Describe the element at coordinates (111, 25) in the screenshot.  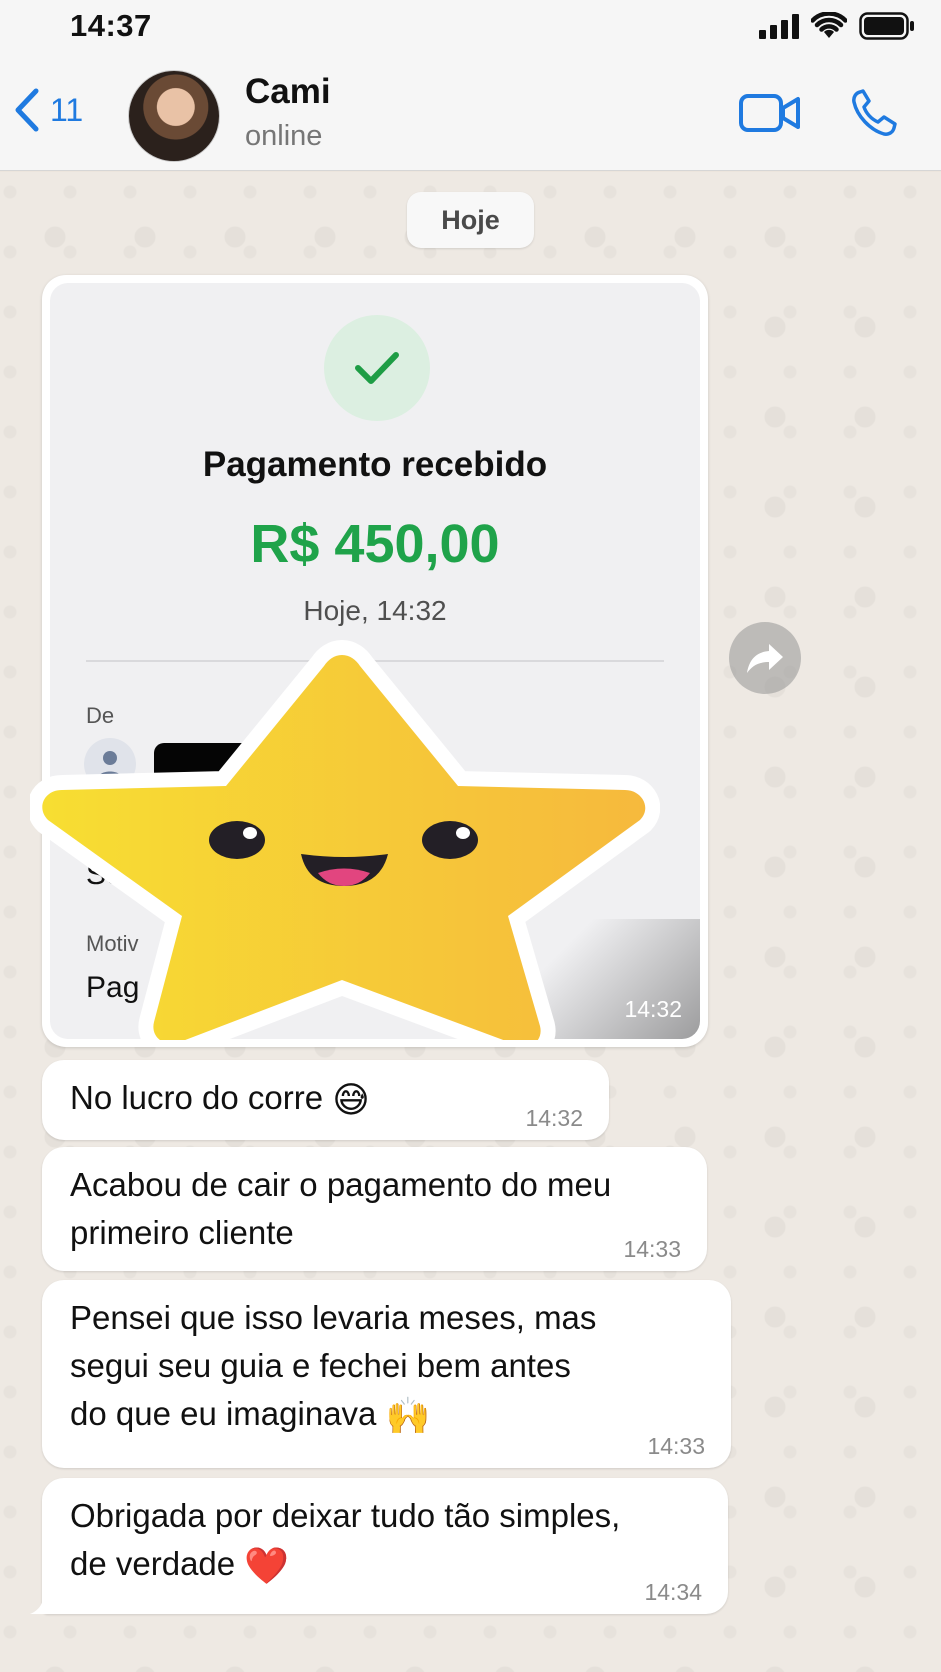
I see `status-time: 14:37` at that location.